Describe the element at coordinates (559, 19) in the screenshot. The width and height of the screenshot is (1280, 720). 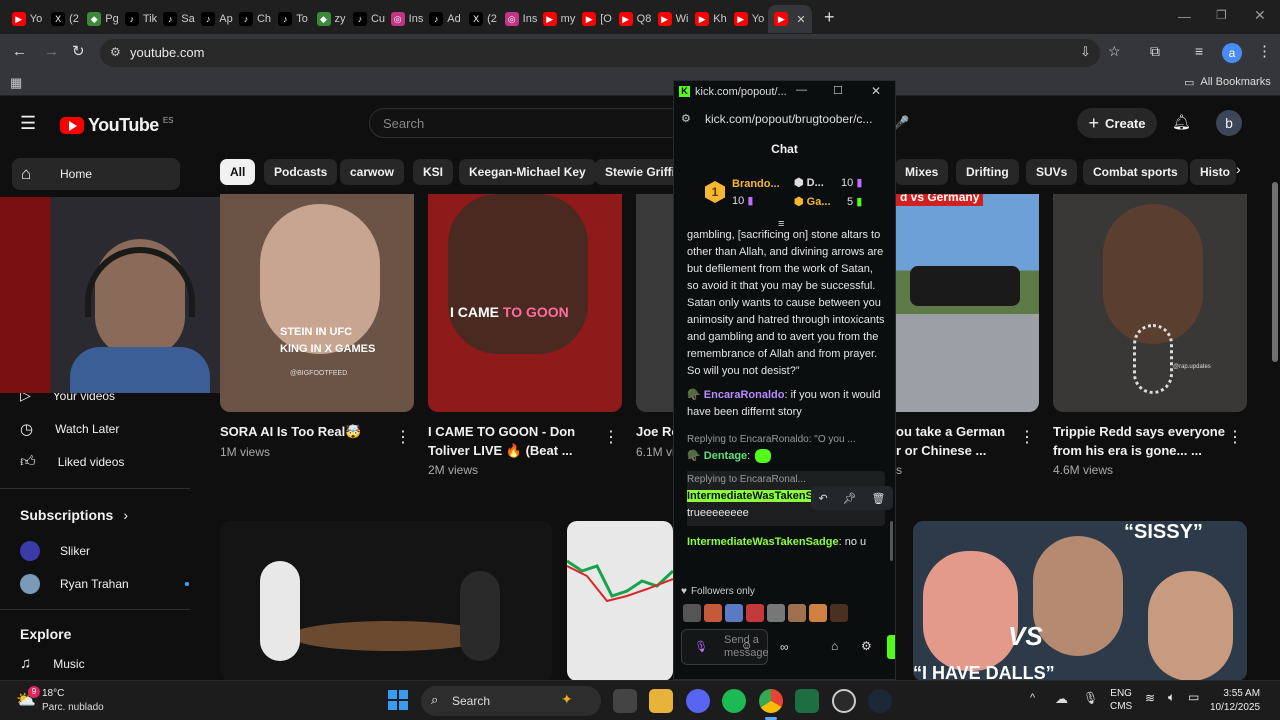
I see `browser-tab: ▶ my` at that location.